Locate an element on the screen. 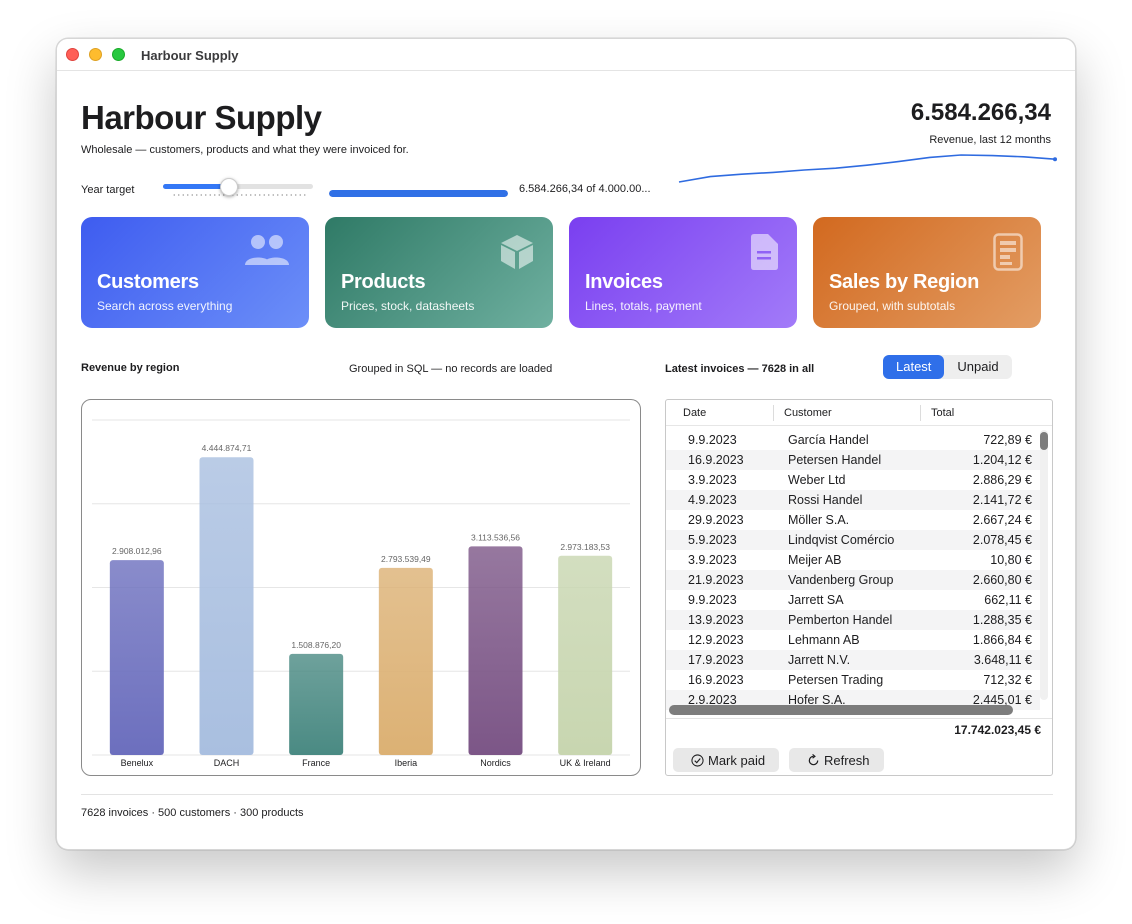  checkmark-circle-icon is located at coordinates (697, 760).